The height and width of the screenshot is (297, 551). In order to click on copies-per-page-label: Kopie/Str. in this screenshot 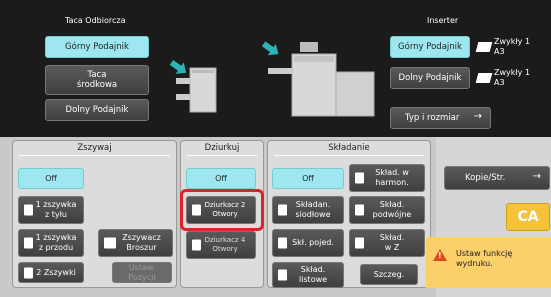, I will do `click(485, 178)`.